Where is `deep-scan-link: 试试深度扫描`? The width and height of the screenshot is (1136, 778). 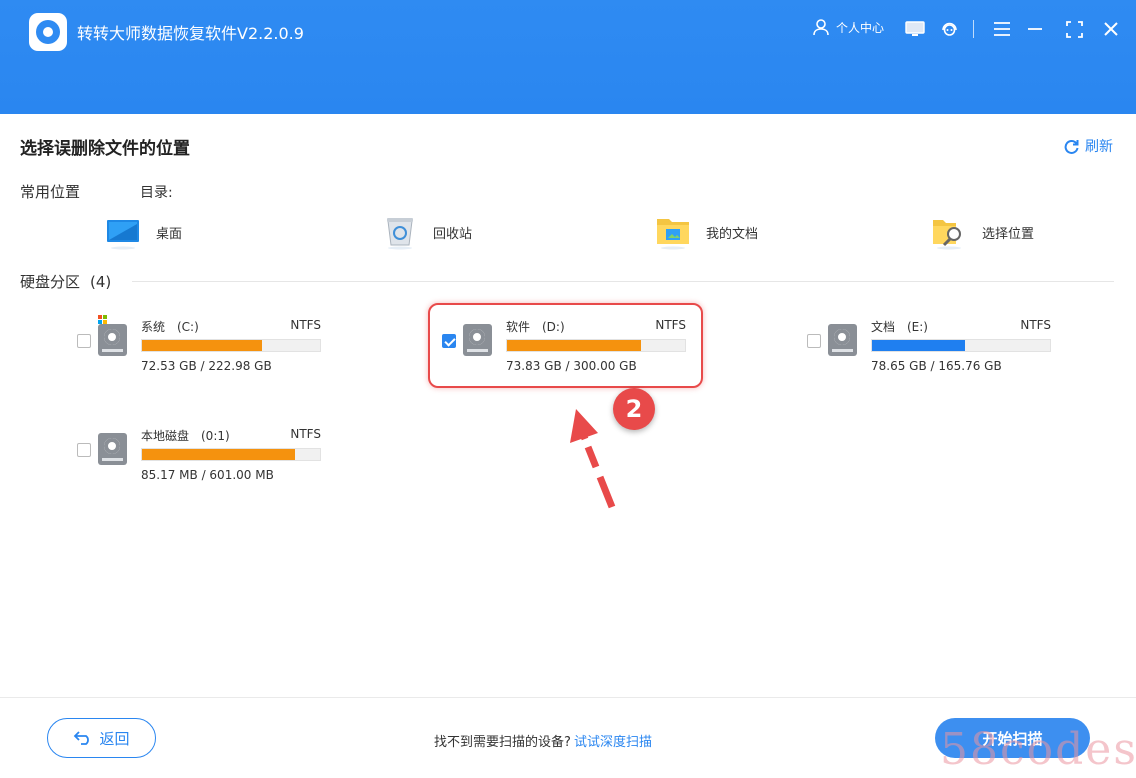 deep-scan-link: 试试深度扫描 is located at coordinates (613, 740).